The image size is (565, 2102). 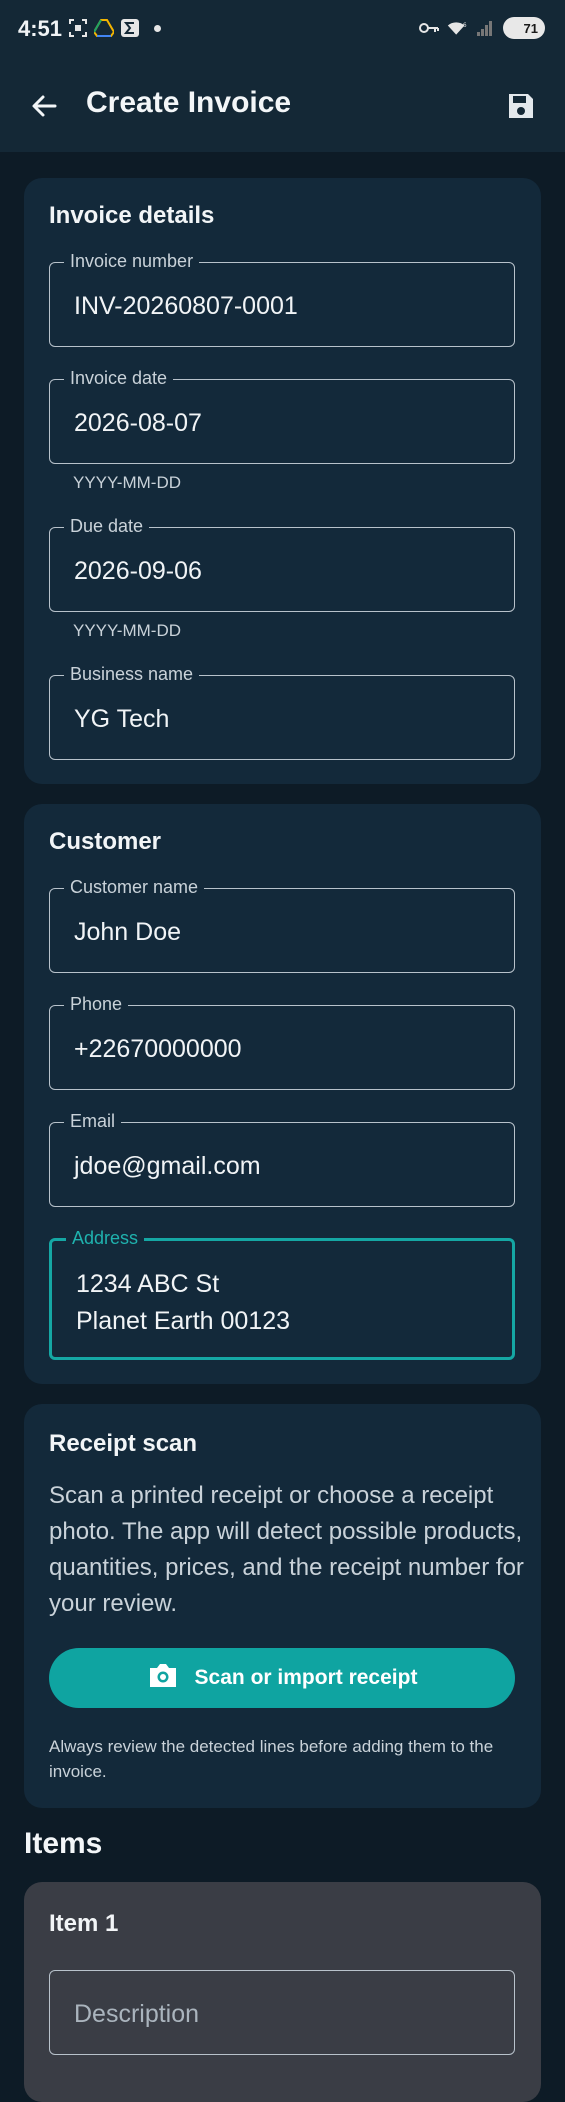 I want to click on app-bar: Create Invoice, so click(x=282, y=106).